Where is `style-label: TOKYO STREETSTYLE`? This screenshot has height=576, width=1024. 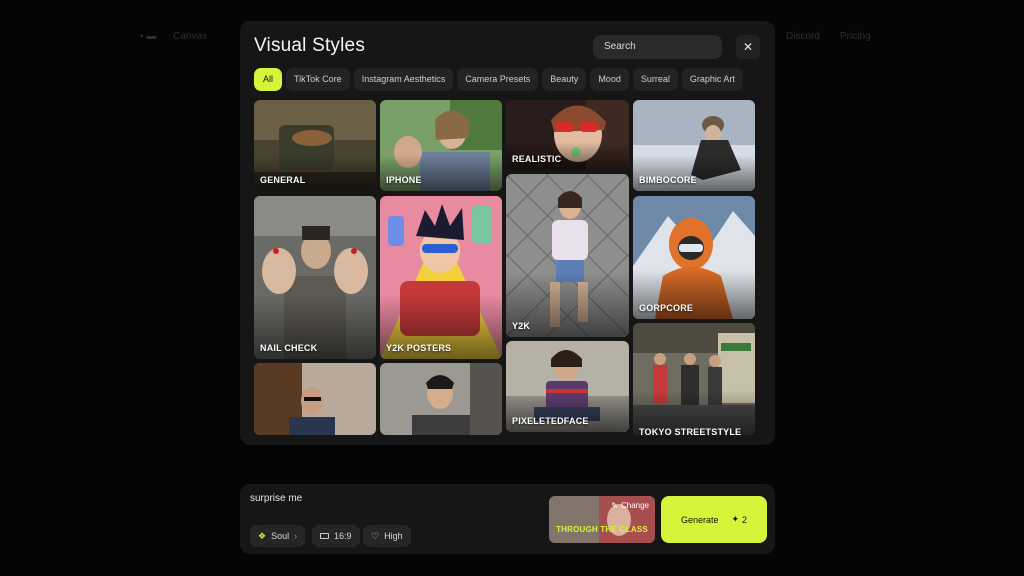 style-label: TOKYO STREETSTYLE is located at coordinates (690, 431).